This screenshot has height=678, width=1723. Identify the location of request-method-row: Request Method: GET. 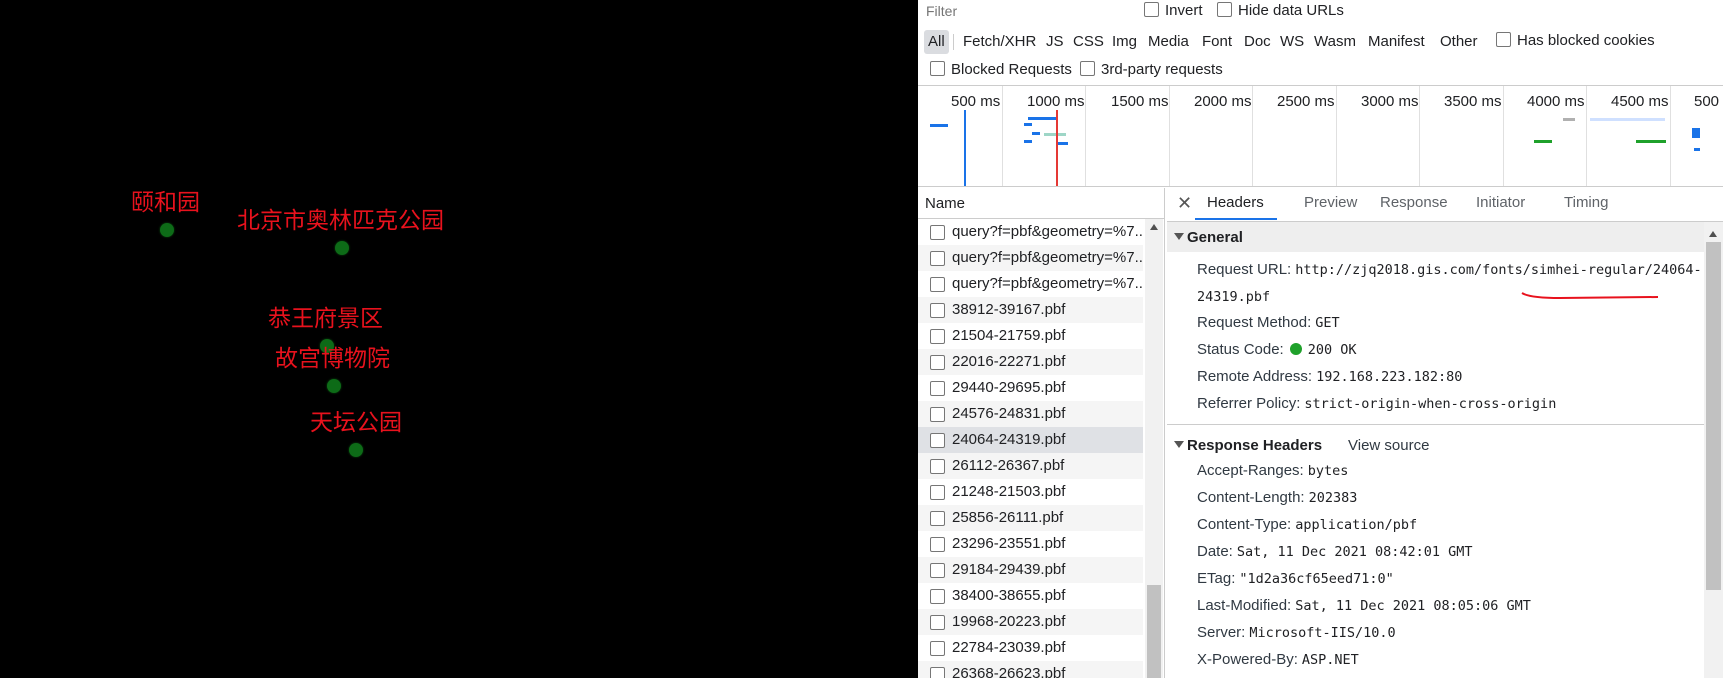
(1268, 322).